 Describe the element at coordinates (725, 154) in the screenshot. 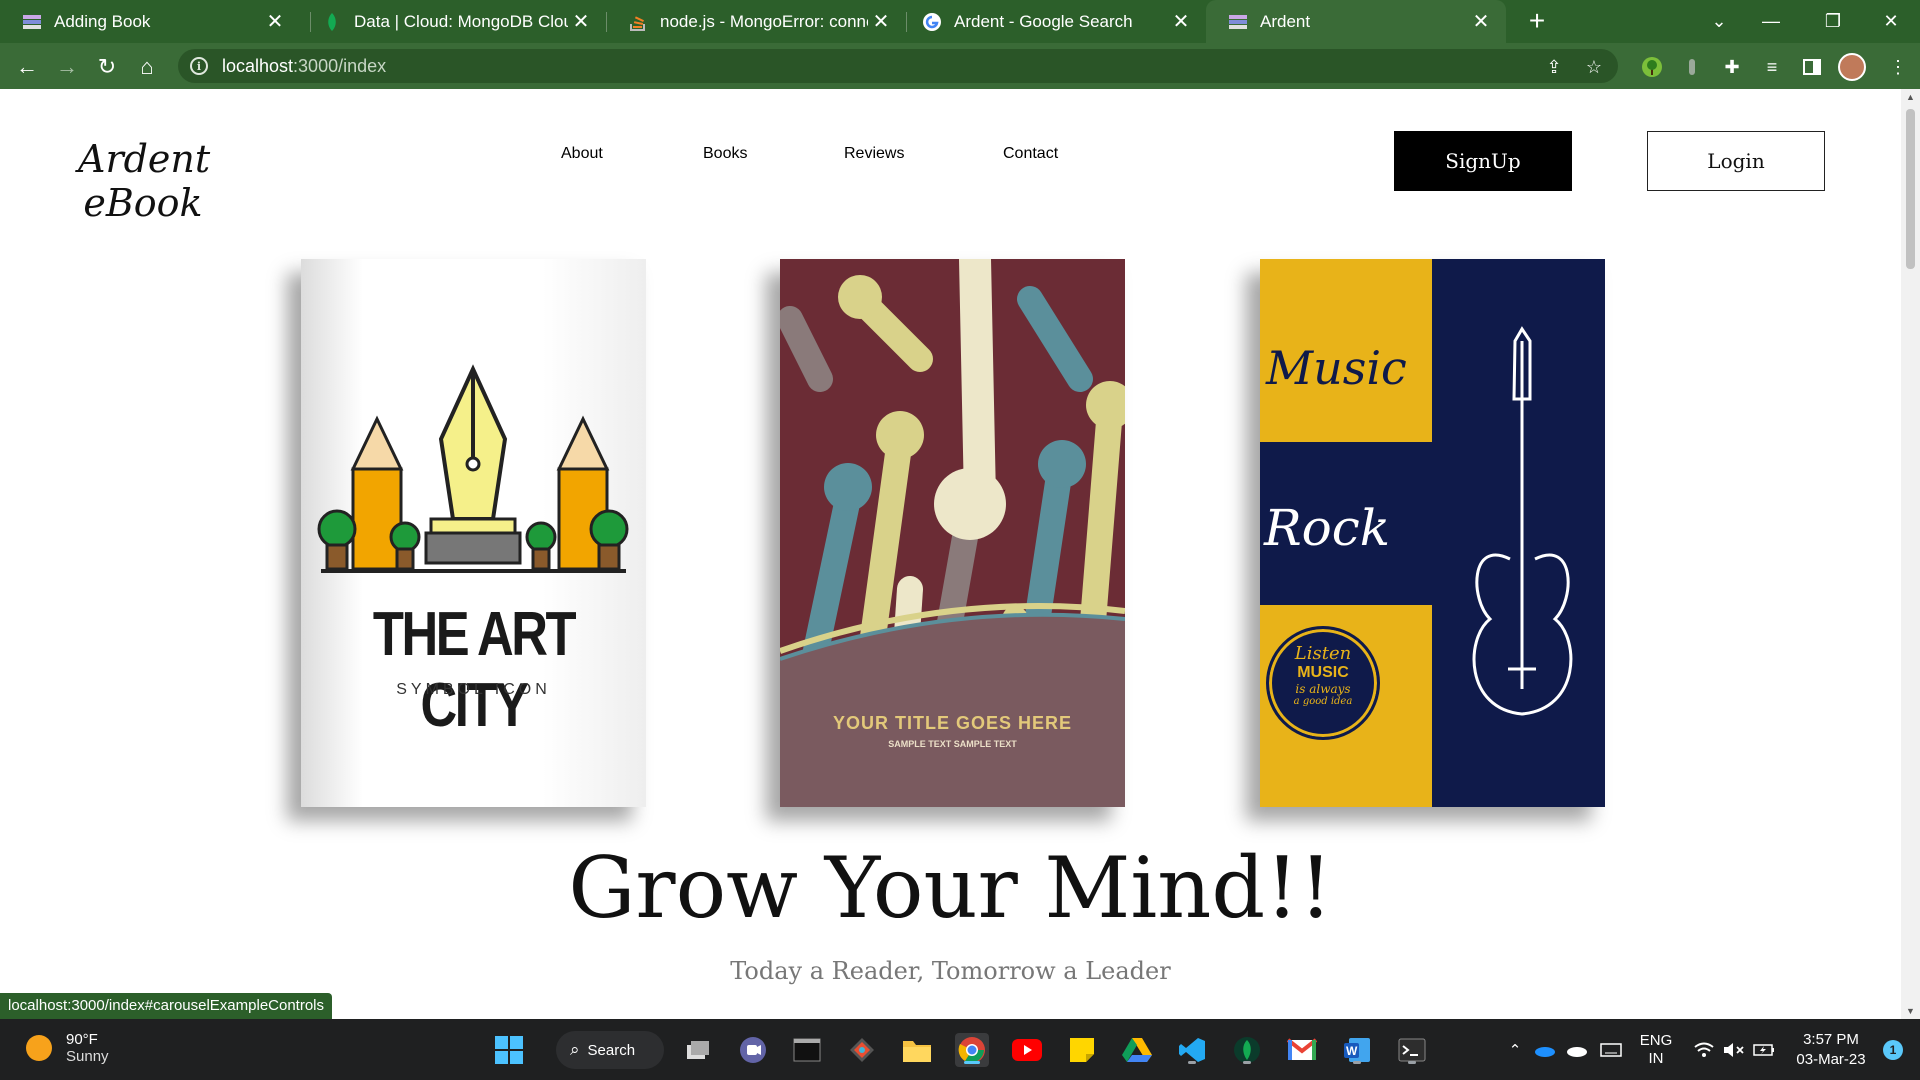

I see `nav-books: Books` at that location.